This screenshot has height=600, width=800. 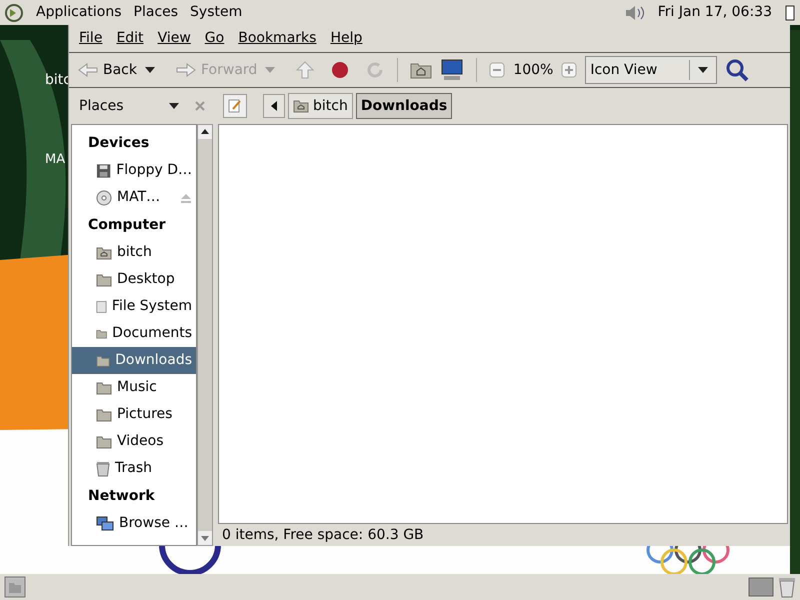 What do you see at coordinates (127, 225) in the screenshot?
I see `section-heading: Computer` at bounding box center [127, 225].